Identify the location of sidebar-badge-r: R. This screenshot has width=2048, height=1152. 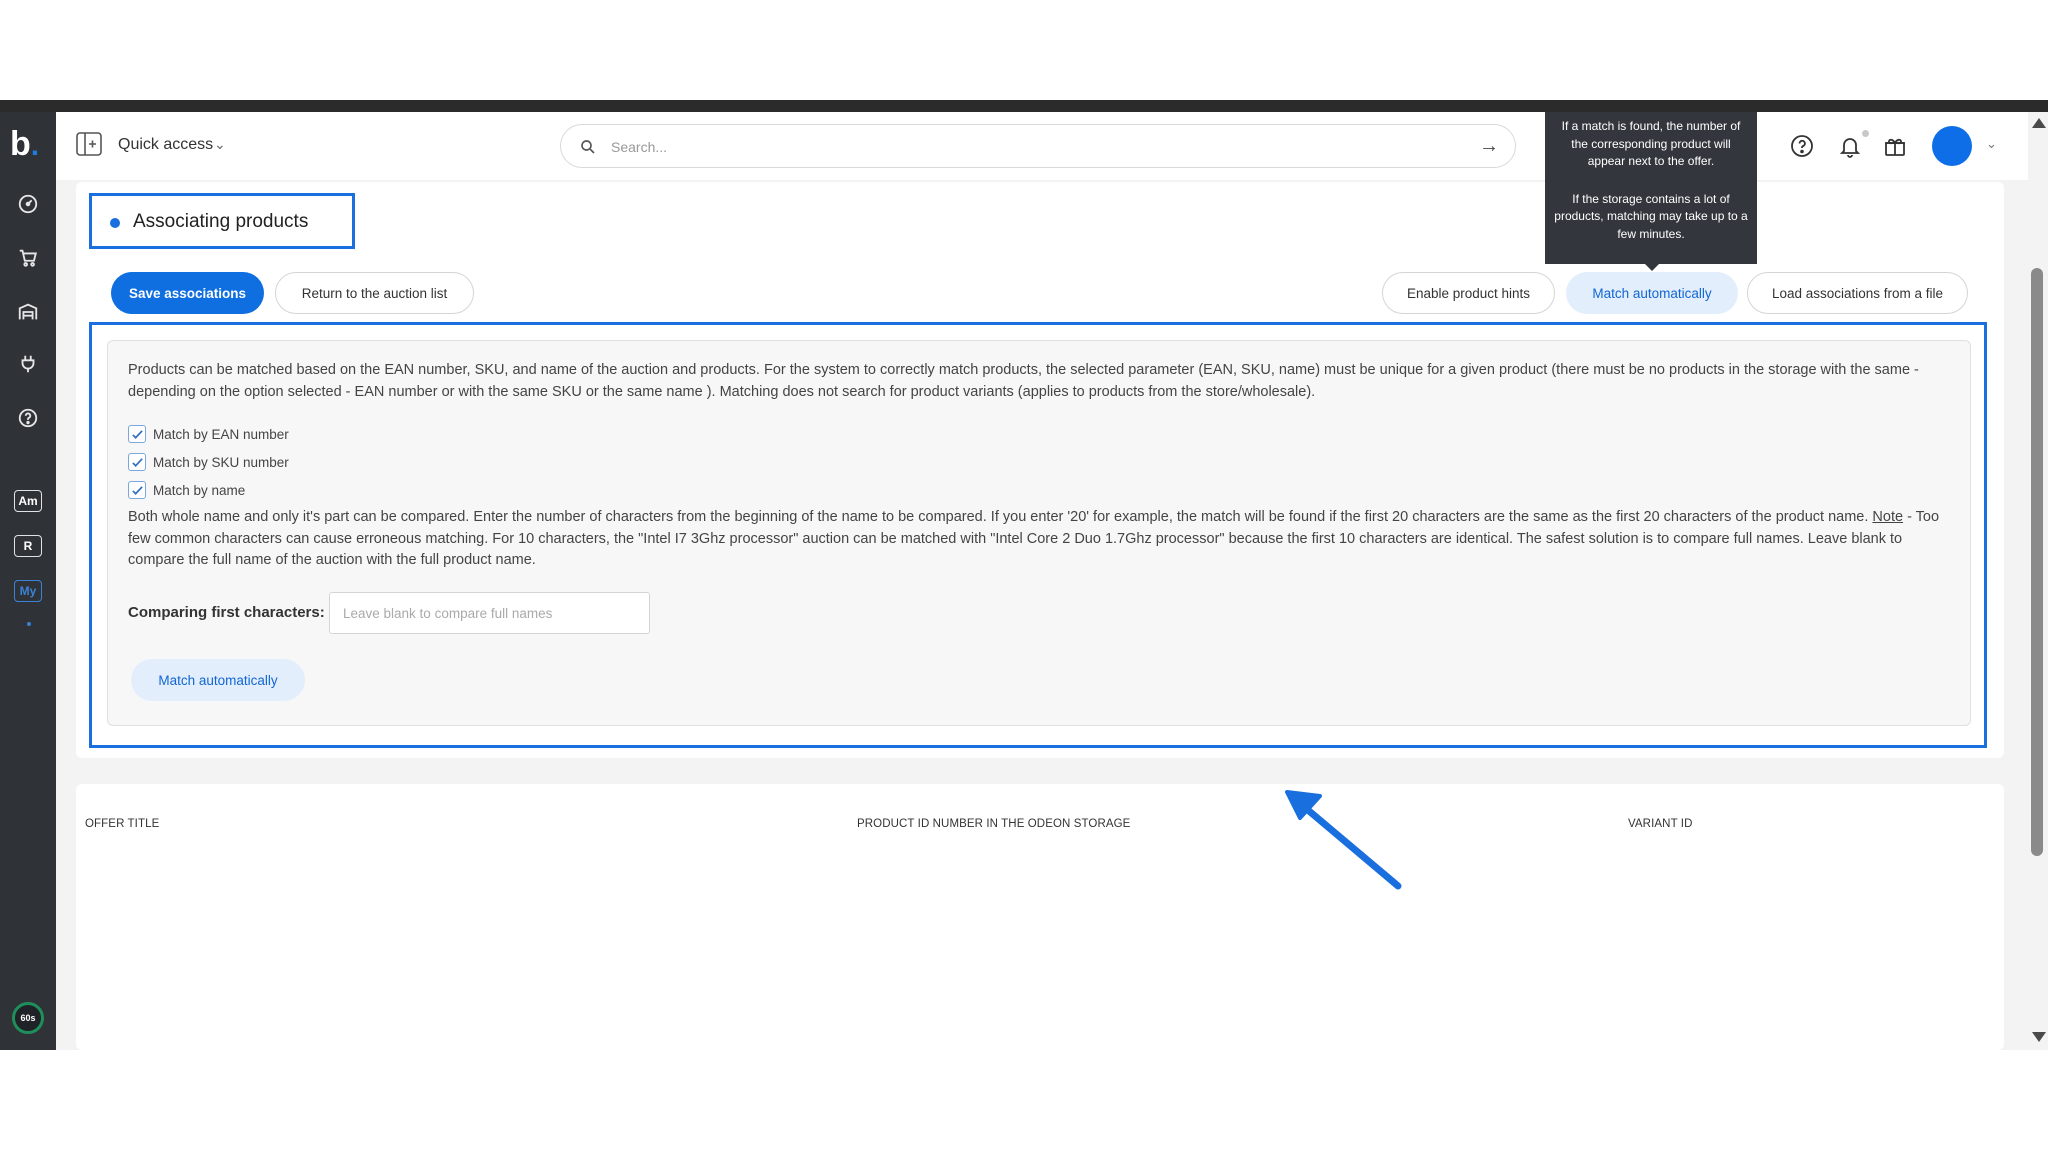
(28, 546).